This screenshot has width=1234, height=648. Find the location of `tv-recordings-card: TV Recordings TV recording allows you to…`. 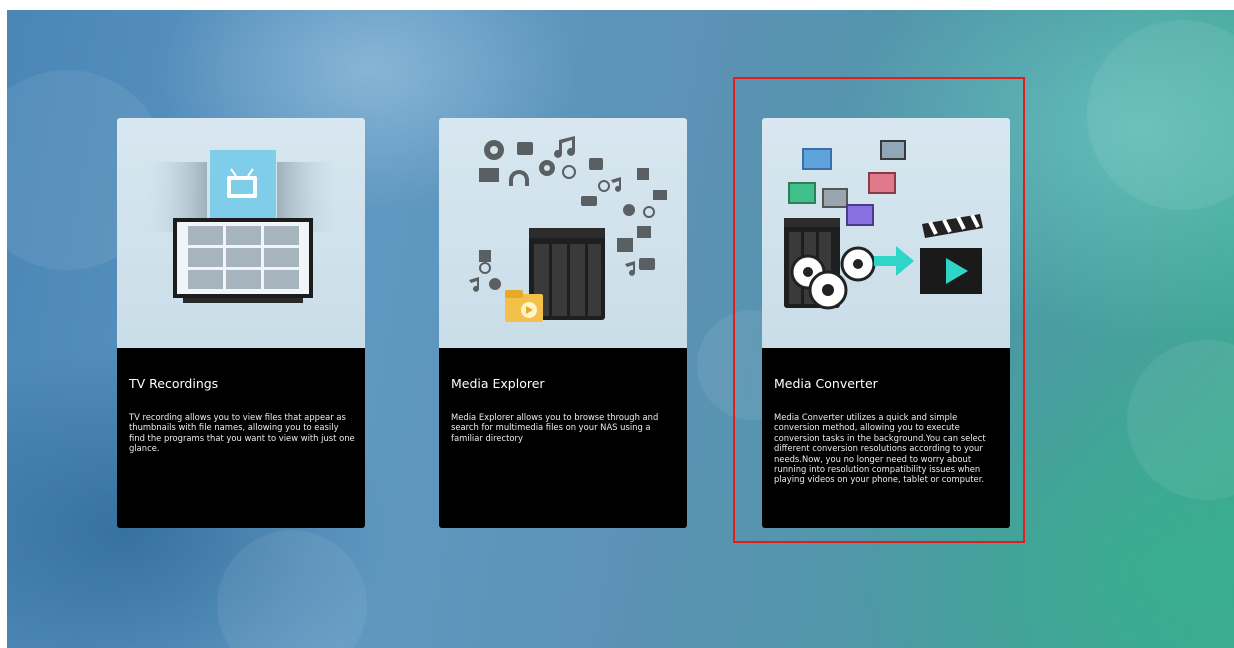

tv-recordings-card: TV Recordings TV recording allows you to… is located at coordinates (241, 323).